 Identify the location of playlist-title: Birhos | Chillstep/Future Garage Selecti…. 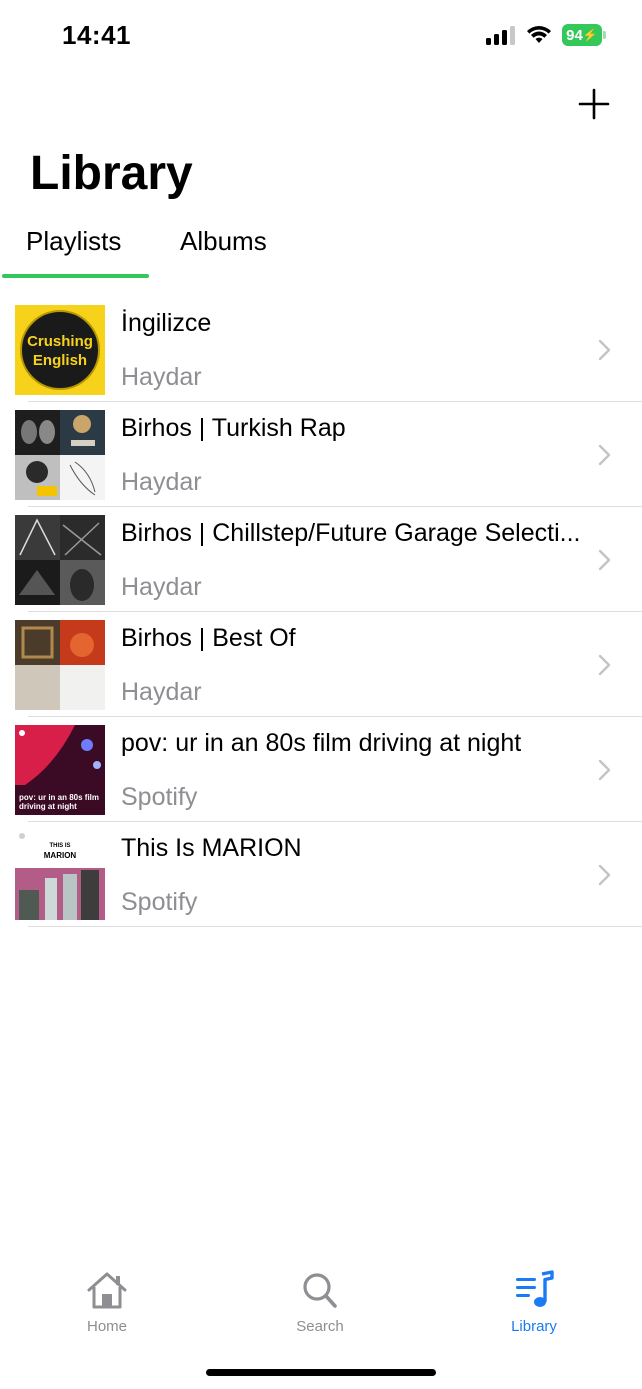
(351, 533).